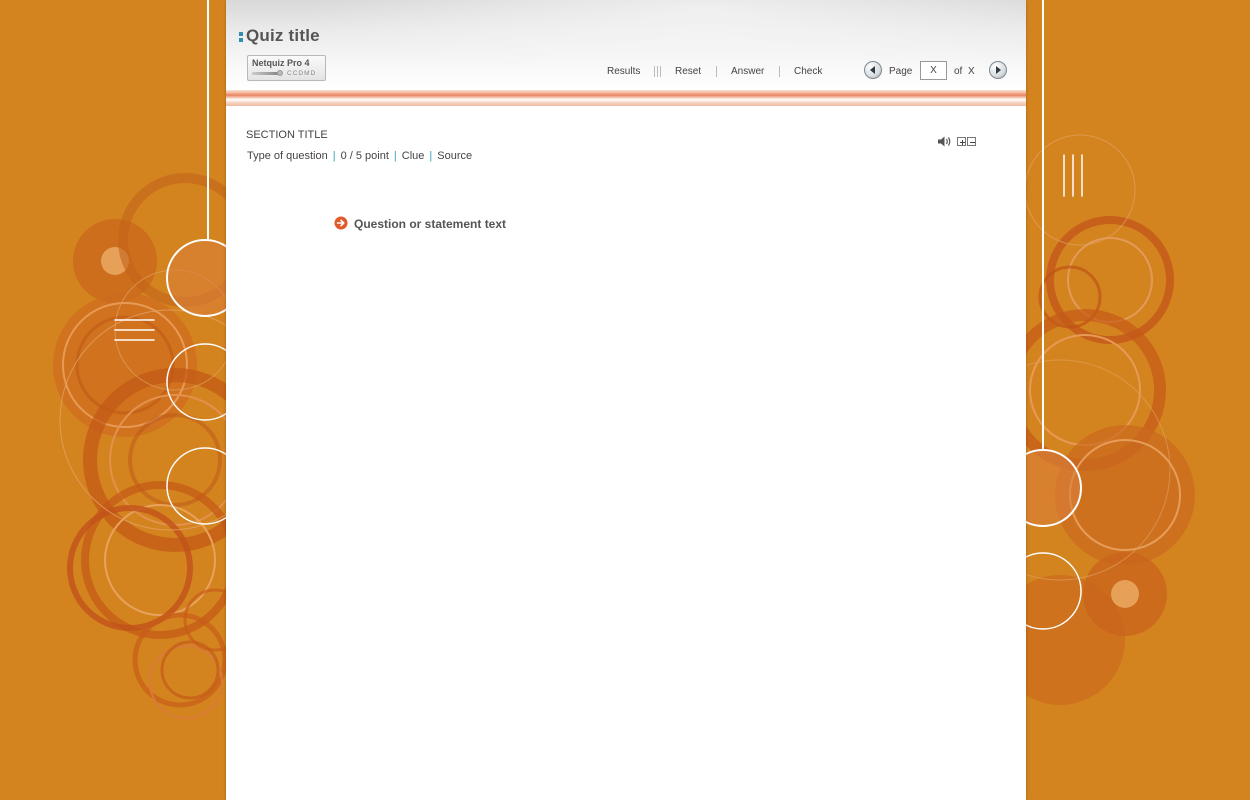 The image size is (1250, 800). I want to click on next-page-button, so click(998, 70).